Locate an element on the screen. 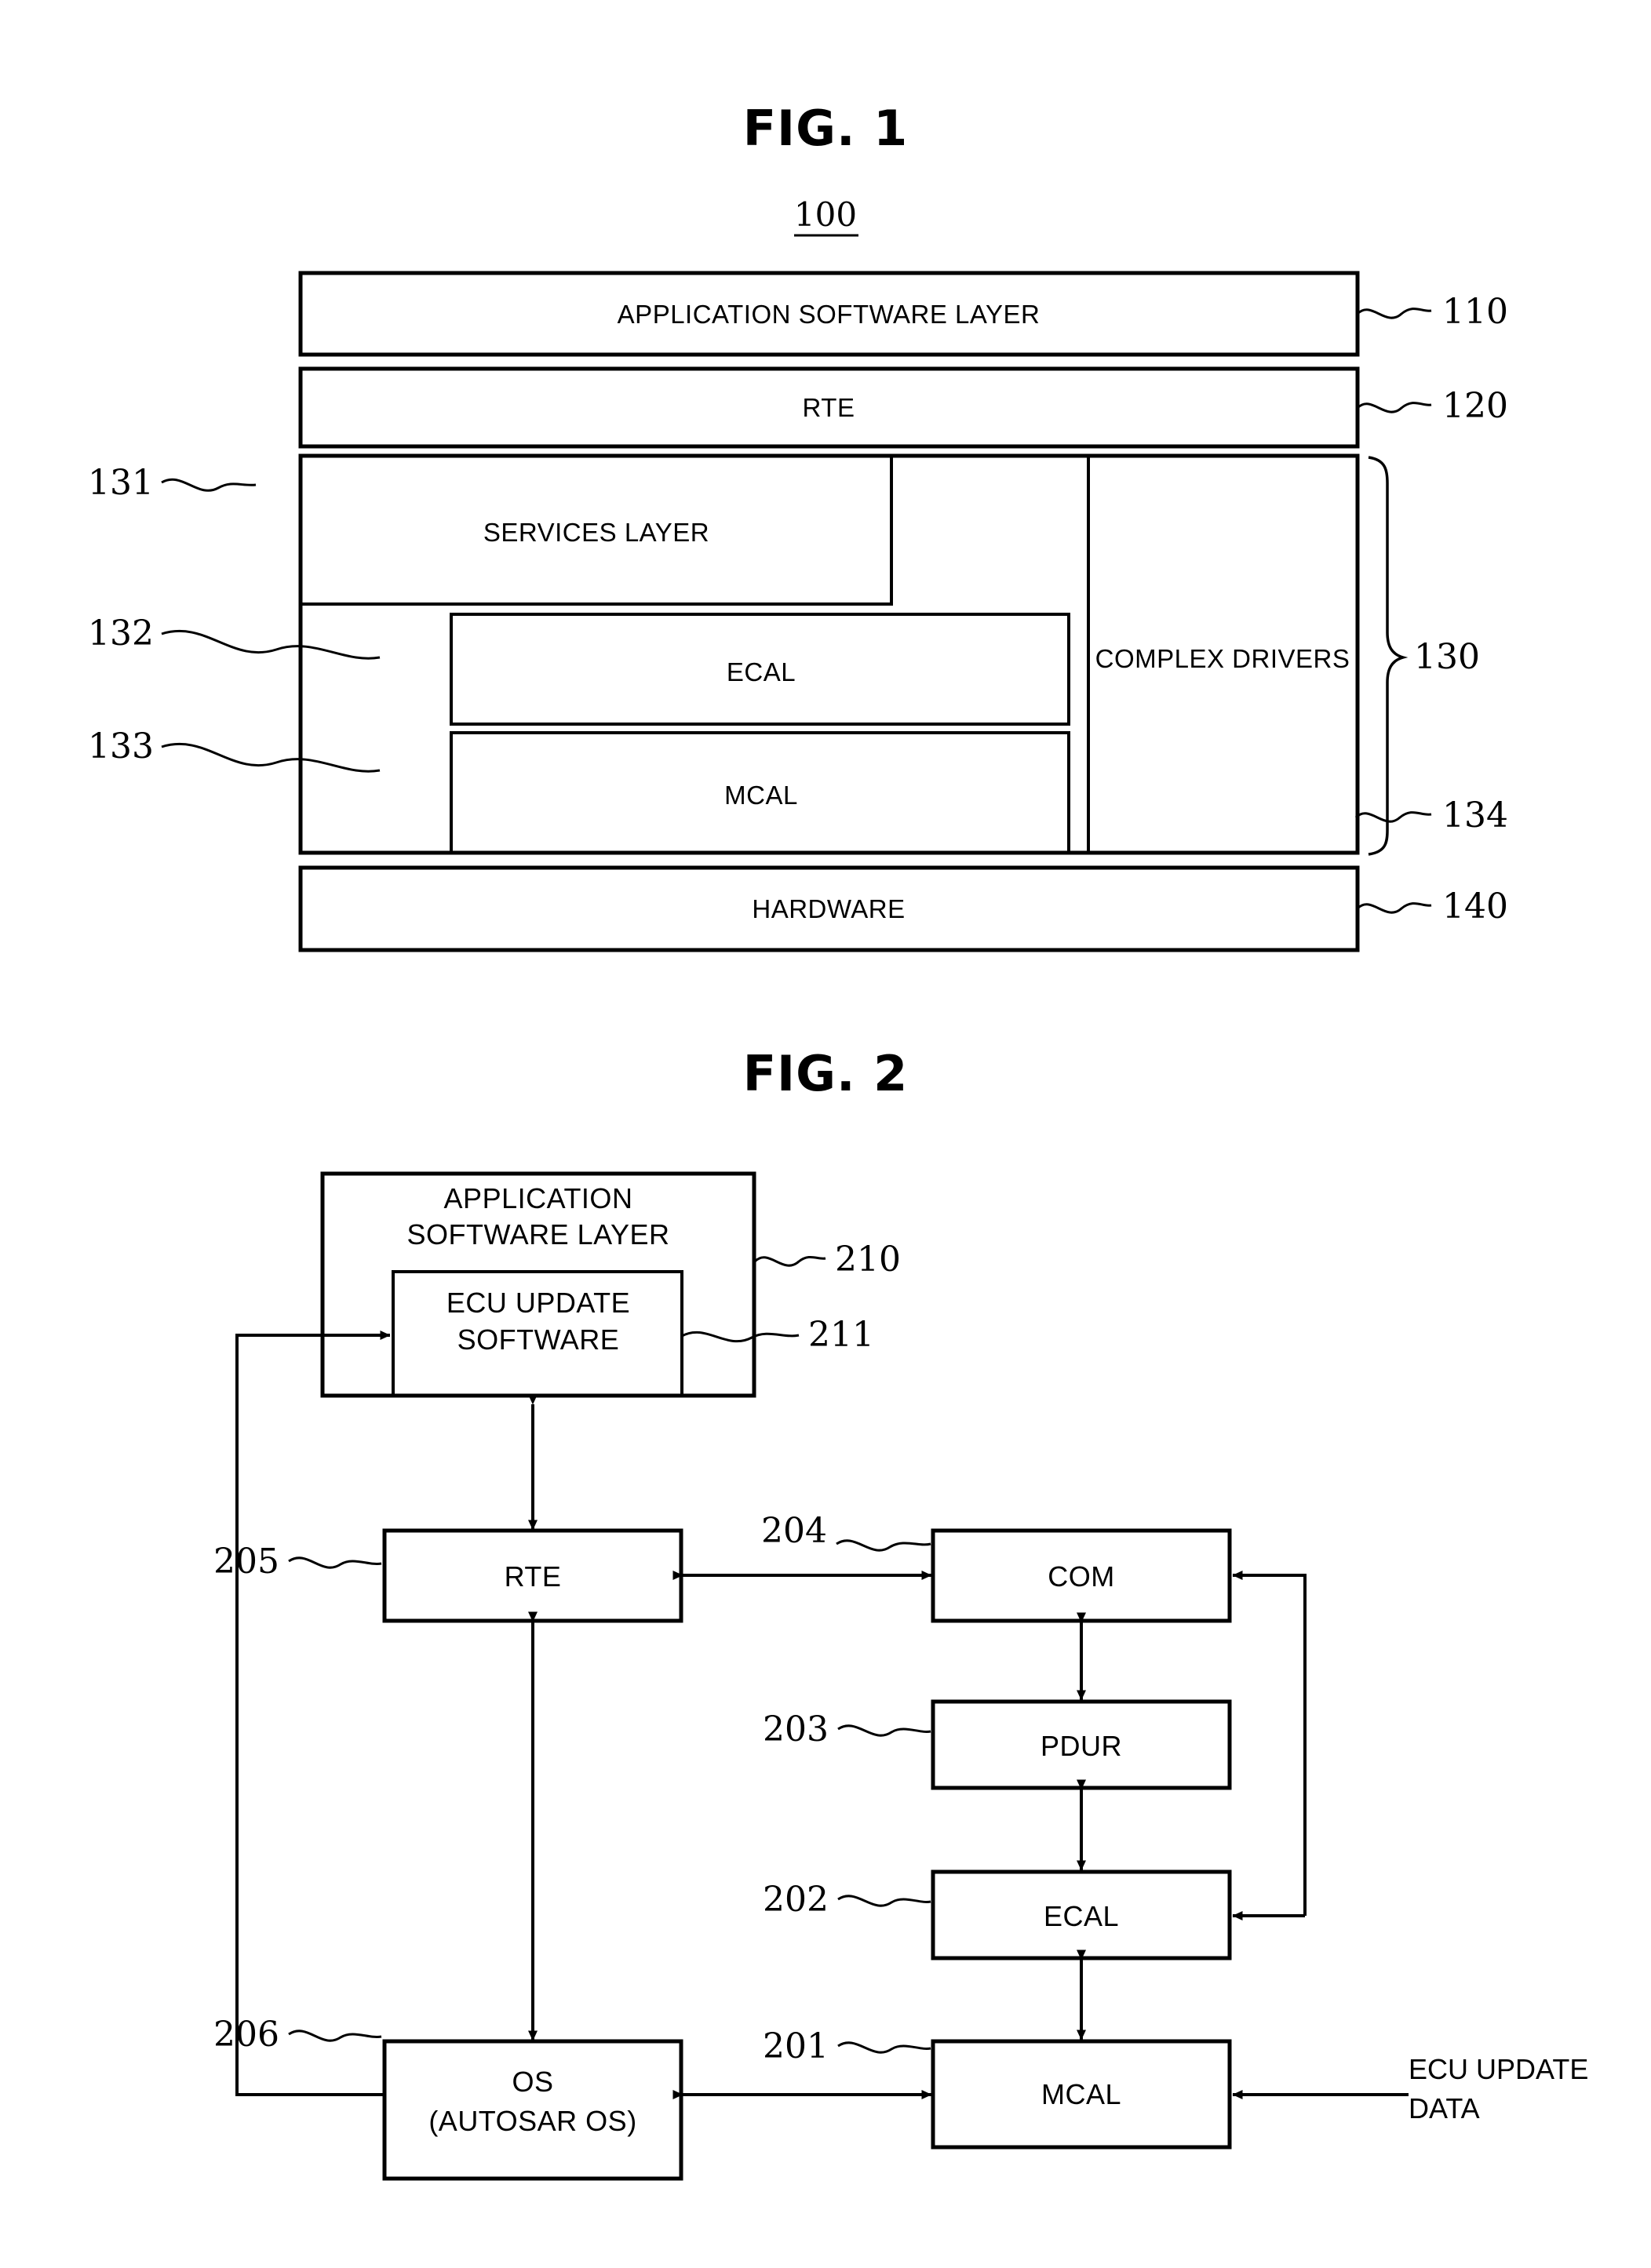 The width and height of the screenshot is (1651, 2268). fig1-services-layer-label: SERVICES LAYER is located at coordinates (596, 532).